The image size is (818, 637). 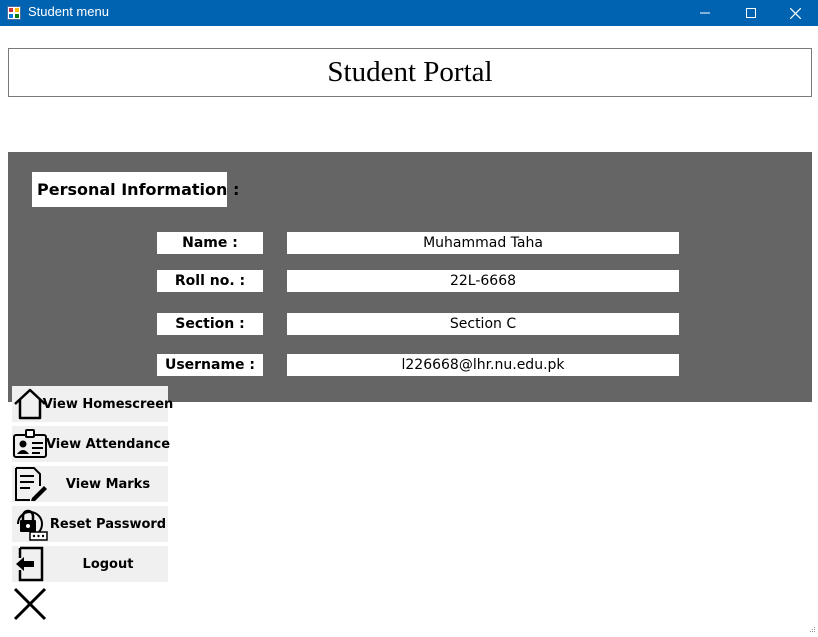 I want to click on view-marks-button: View Marks, so click(x=90, y=484).